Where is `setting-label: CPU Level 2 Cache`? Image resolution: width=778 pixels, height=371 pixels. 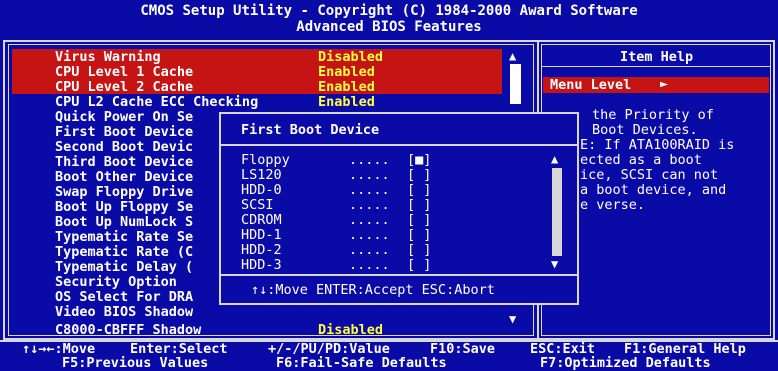 setting-label: CPU Level 2 Cache is located at coordinates (124, 87).